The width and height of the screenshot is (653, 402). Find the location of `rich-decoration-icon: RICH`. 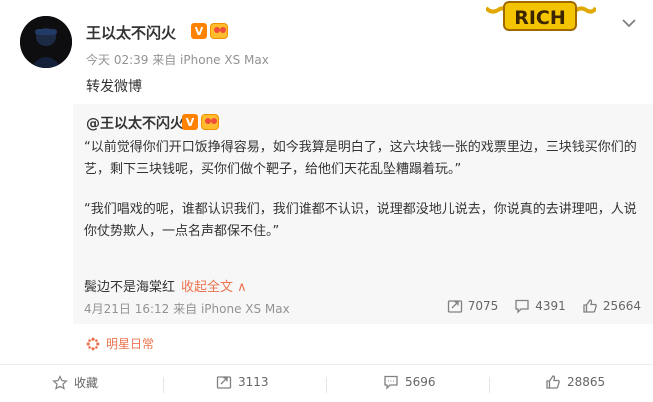

rich-decoration-icon: RICH is located at coordinates (541, 16).